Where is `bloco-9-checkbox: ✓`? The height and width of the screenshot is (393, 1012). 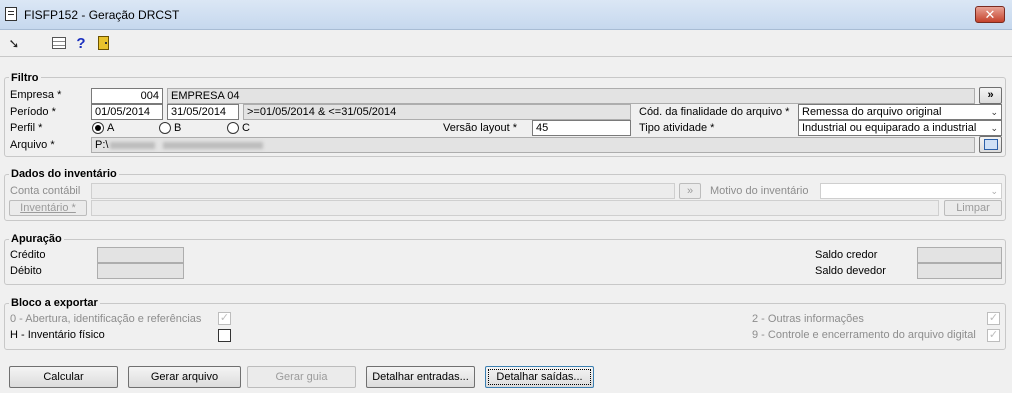 bloco-9-checkbox: ✓ is located at coordinates (993, 335).